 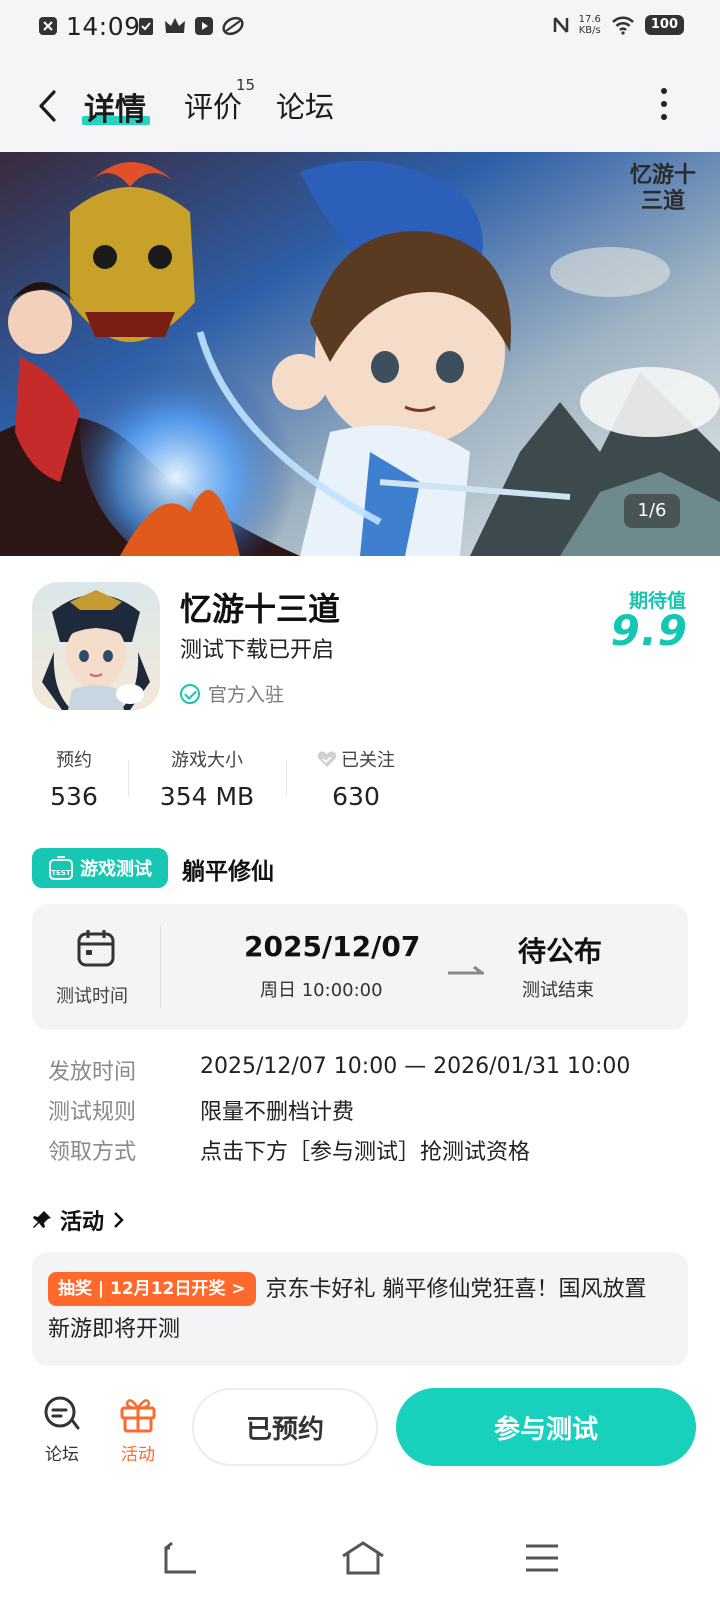 What do you see at coordinates (277, 1112) in the screenshot?
I see `detail-value: 限量不删档计费` at bounding box center [277, 1112].